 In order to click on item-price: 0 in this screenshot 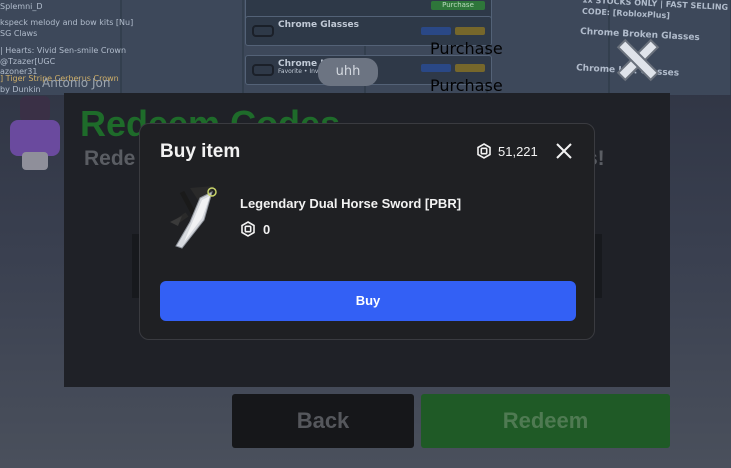, I will do `click(255, 229)`.